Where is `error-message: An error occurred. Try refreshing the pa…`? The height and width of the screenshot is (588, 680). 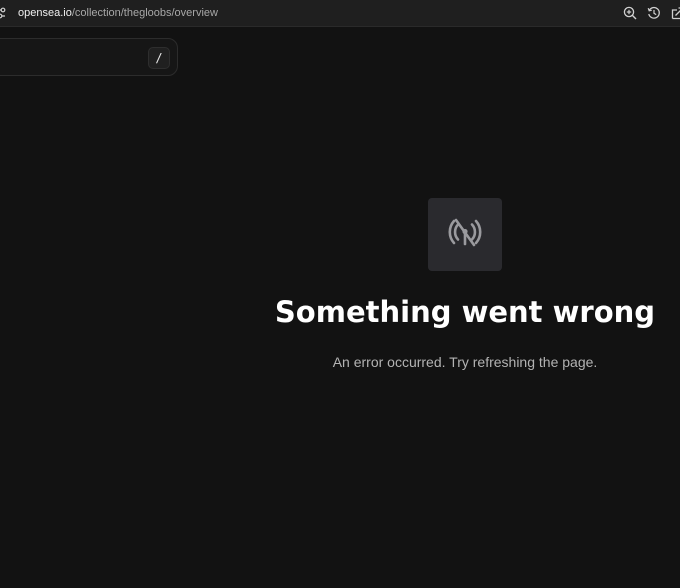
error-message: An error occurred. Try refreshing the pa… is located at coordinates (465, 362).